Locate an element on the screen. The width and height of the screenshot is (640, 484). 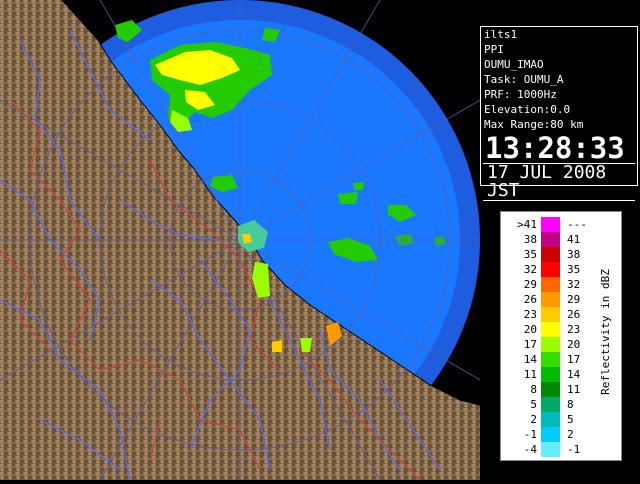
legend-lower-bound: 11 is located at coordinates (530, 374).